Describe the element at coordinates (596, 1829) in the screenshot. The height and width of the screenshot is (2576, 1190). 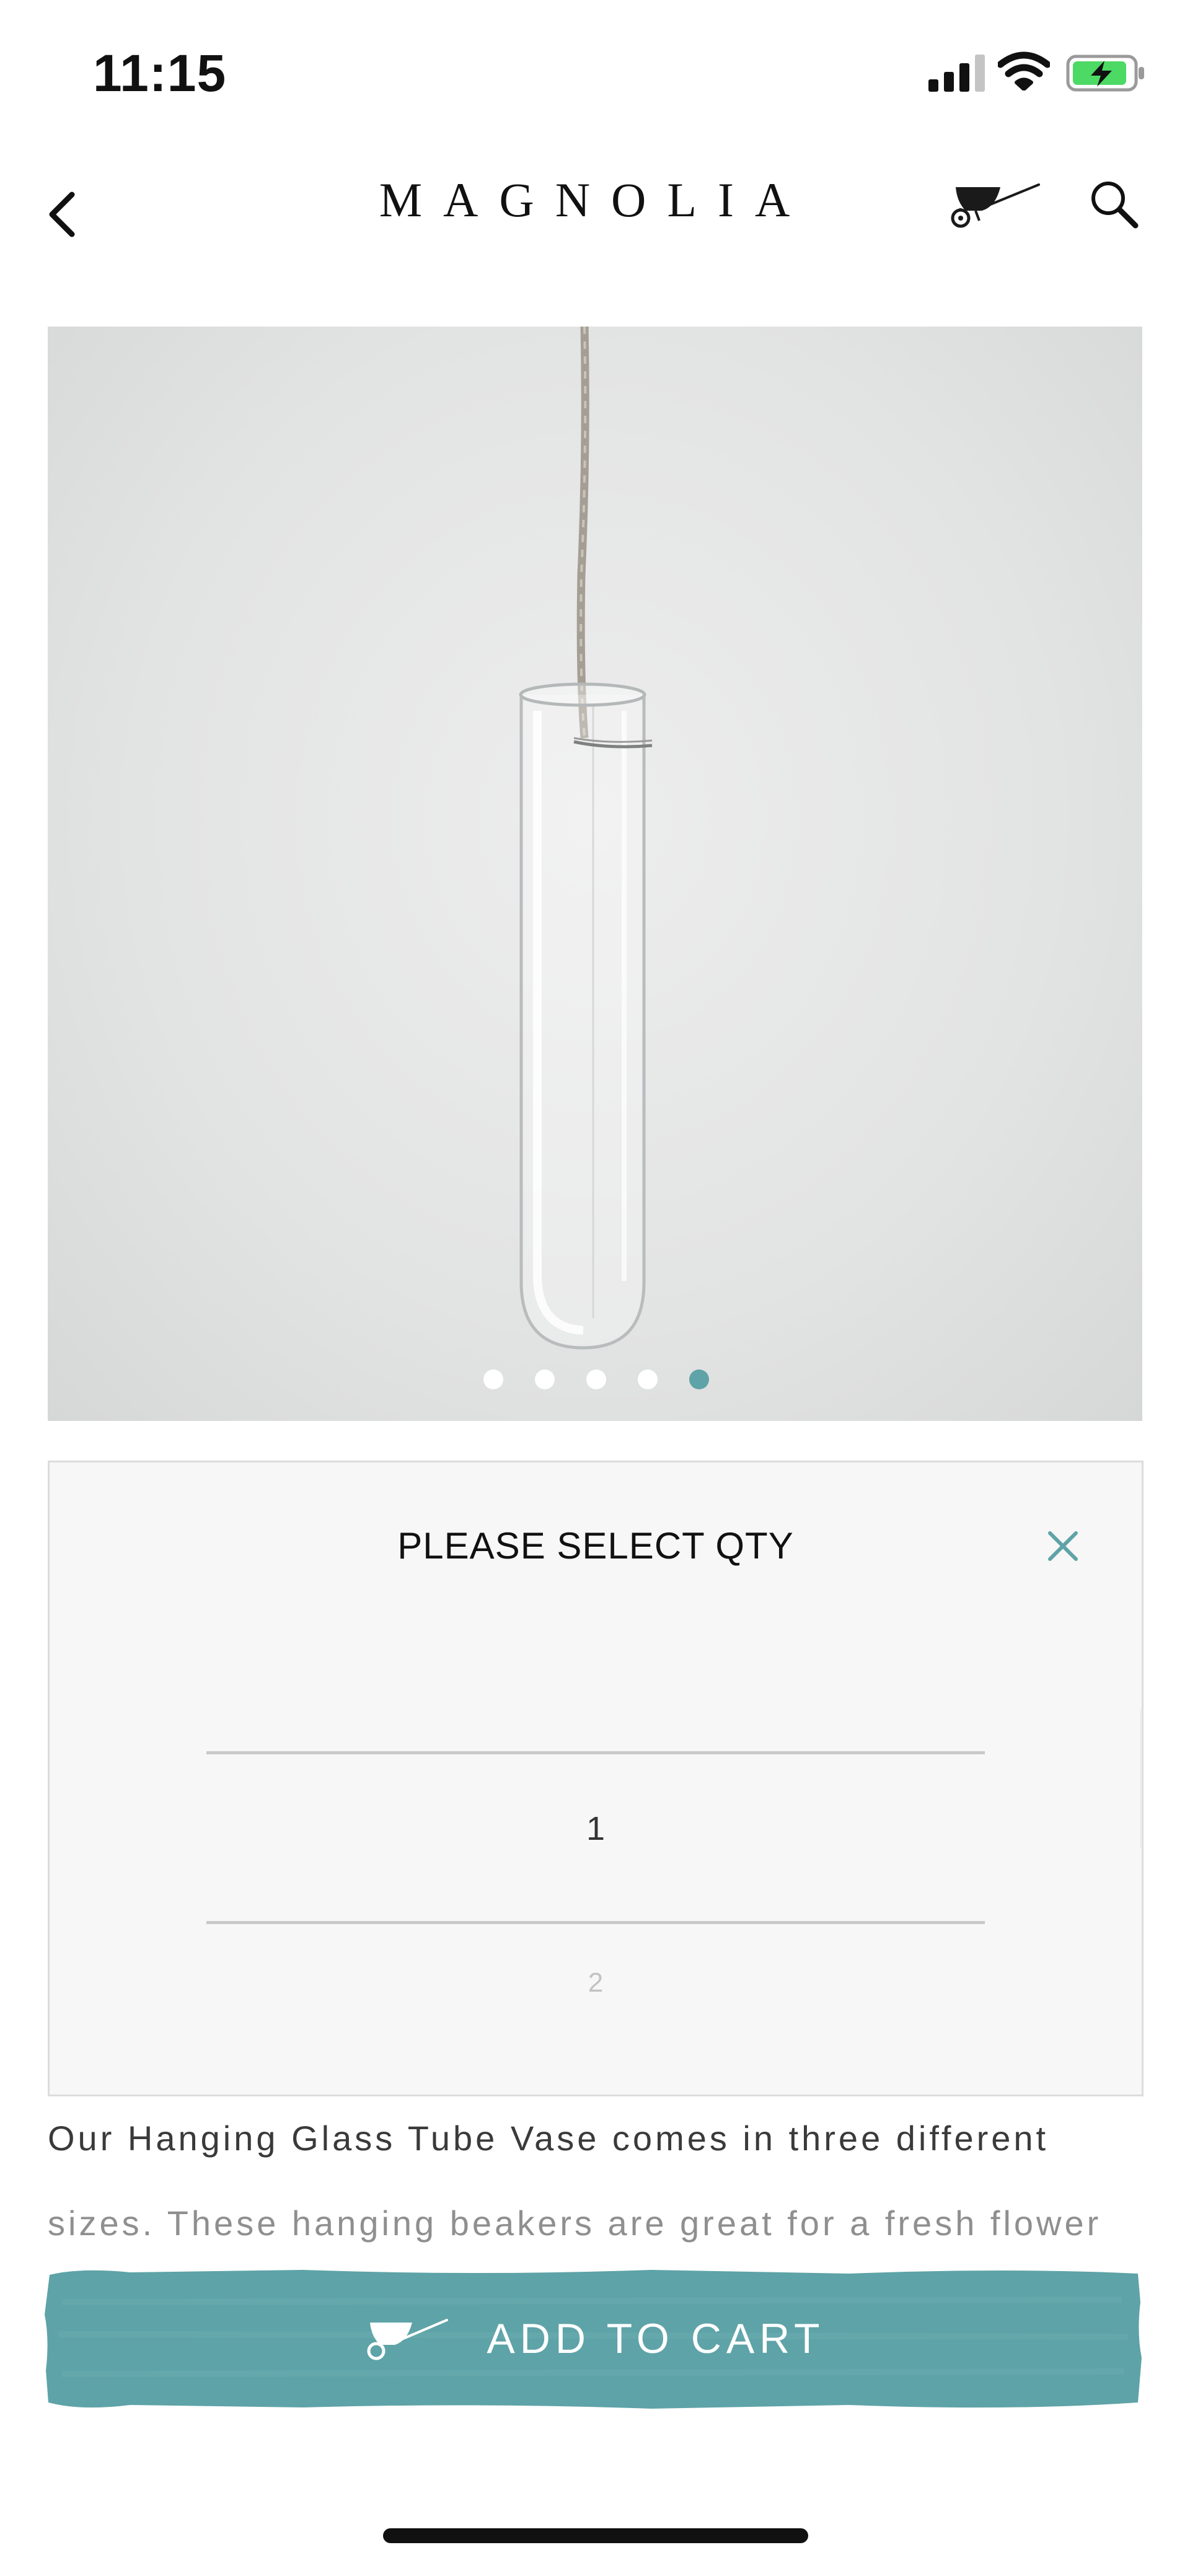
I see `qty-option-selected: 1` at that location.